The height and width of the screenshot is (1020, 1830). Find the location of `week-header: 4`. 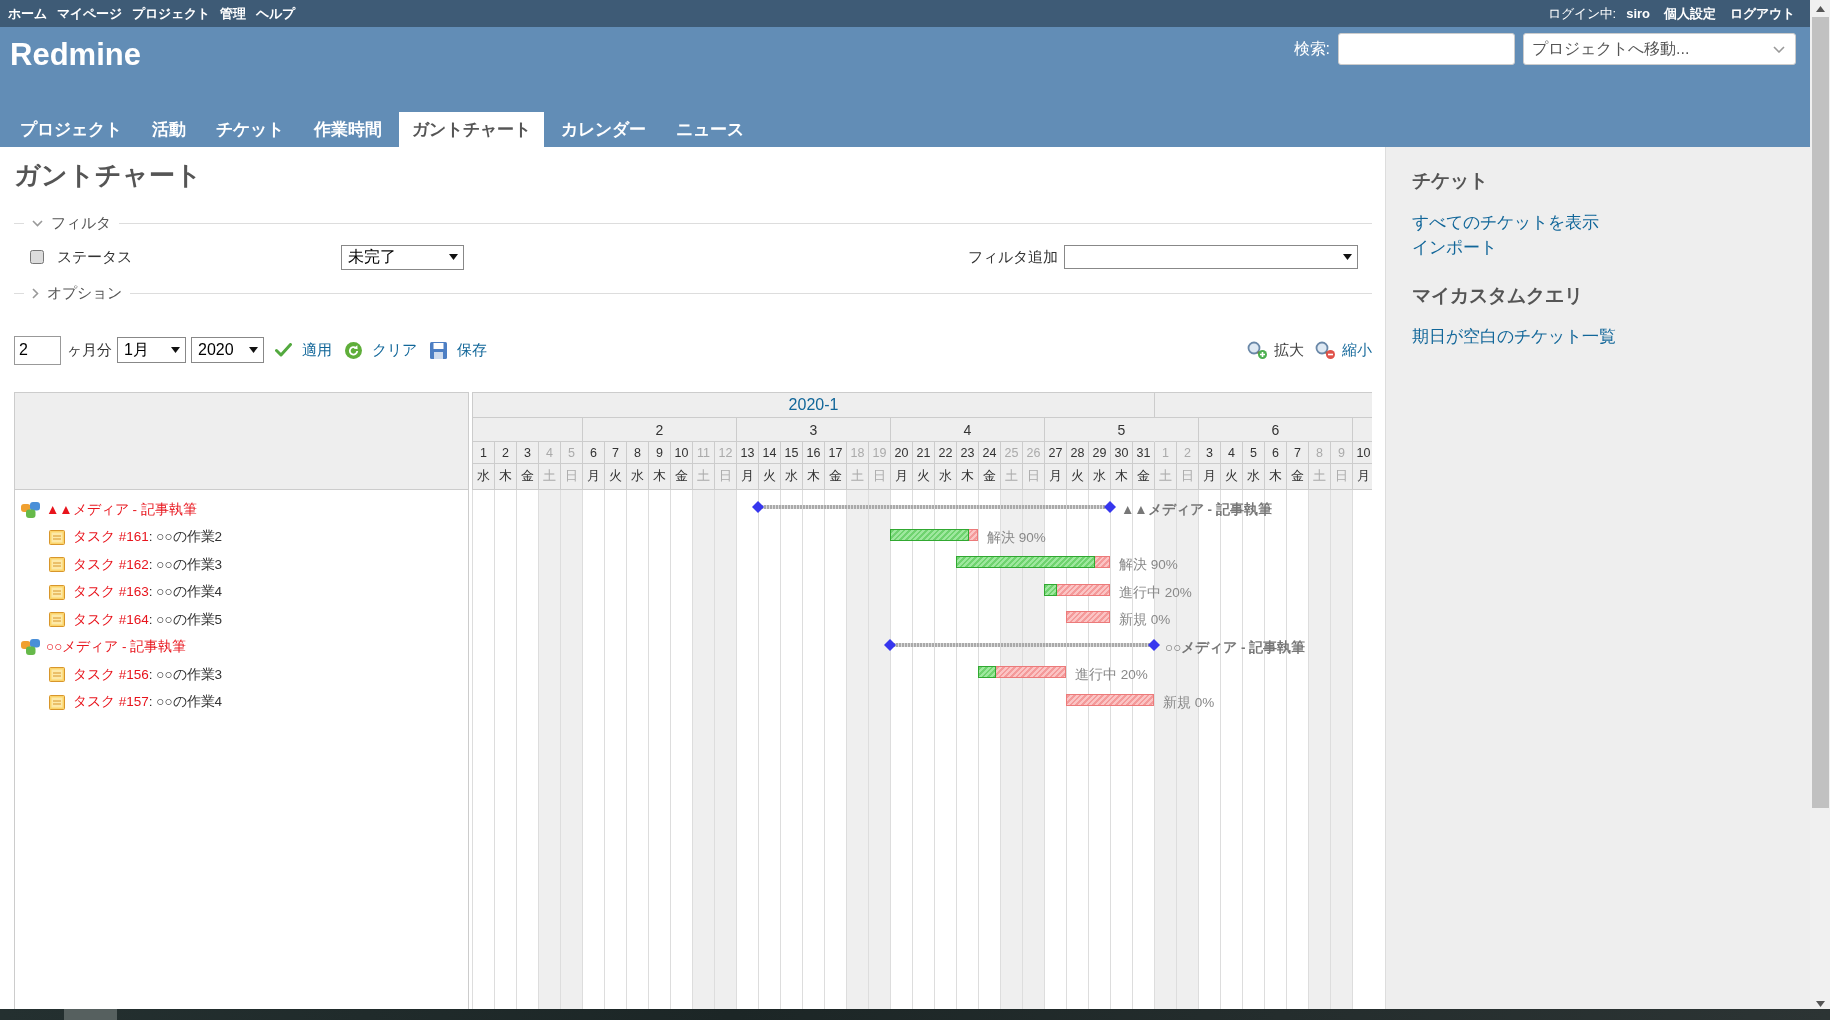

week-header: 4 is located at coordinates (967, 430).